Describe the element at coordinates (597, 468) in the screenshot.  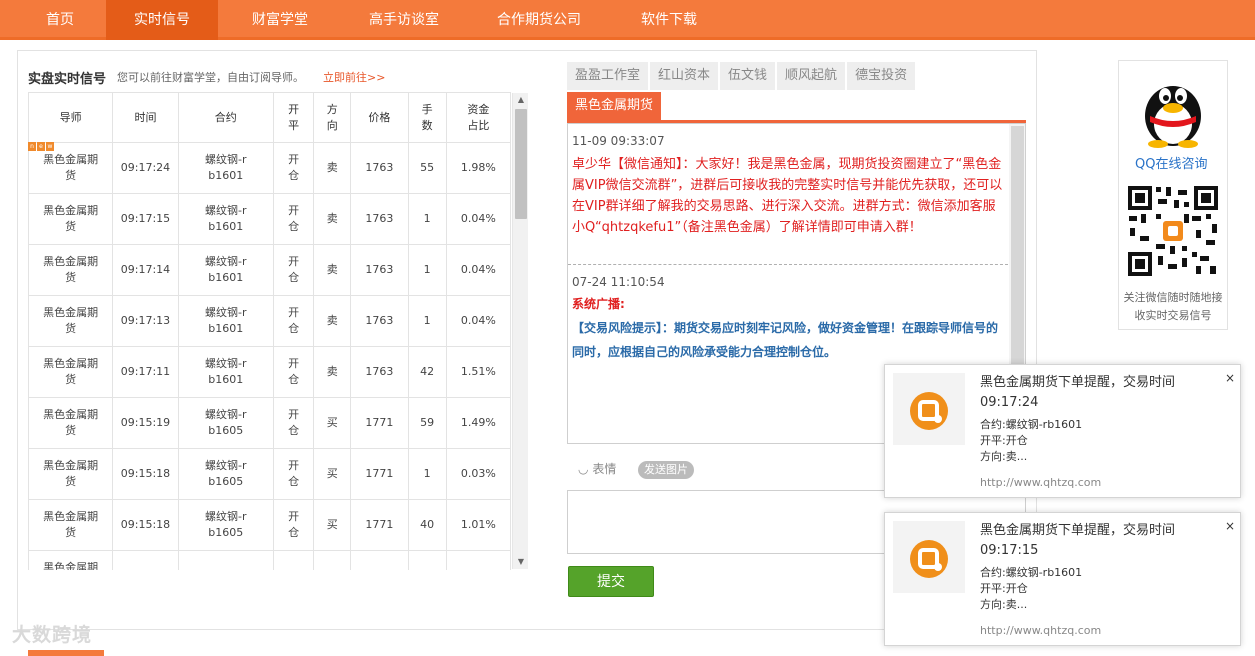
I see `emoji-button: ◡ 表情` at that location.